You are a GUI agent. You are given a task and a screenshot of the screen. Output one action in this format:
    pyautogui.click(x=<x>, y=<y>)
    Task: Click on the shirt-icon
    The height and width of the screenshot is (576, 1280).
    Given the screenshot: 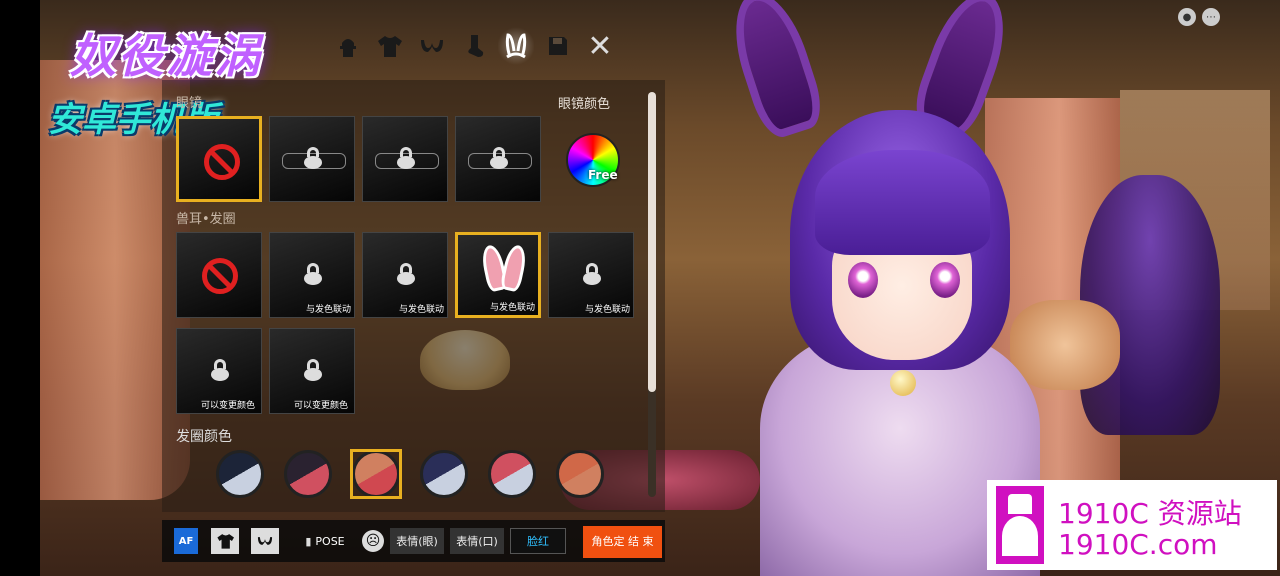 What is the action you would take?
    pyautogui.click(x=390, y=46)
    